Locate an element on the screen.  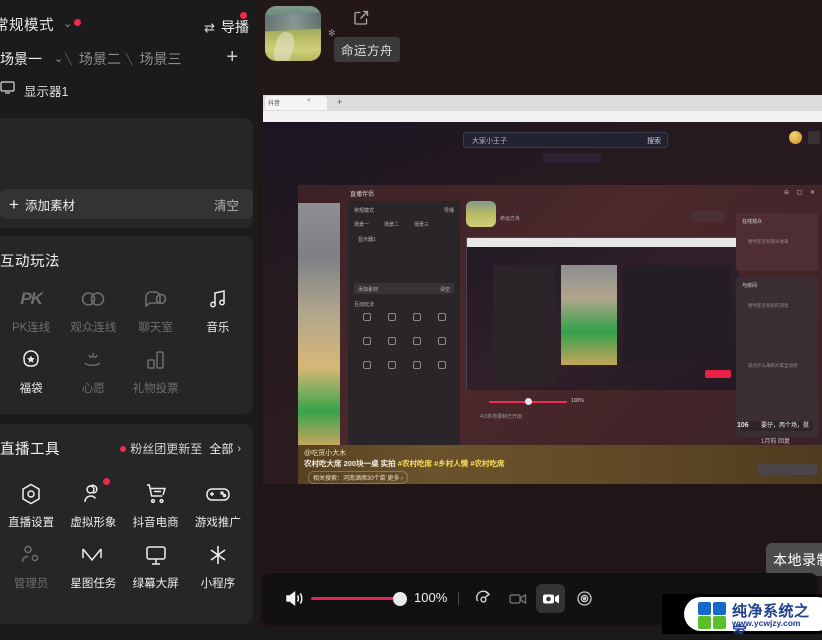
browser-tab-title: 抖音 is located at coordinates (274, 104).